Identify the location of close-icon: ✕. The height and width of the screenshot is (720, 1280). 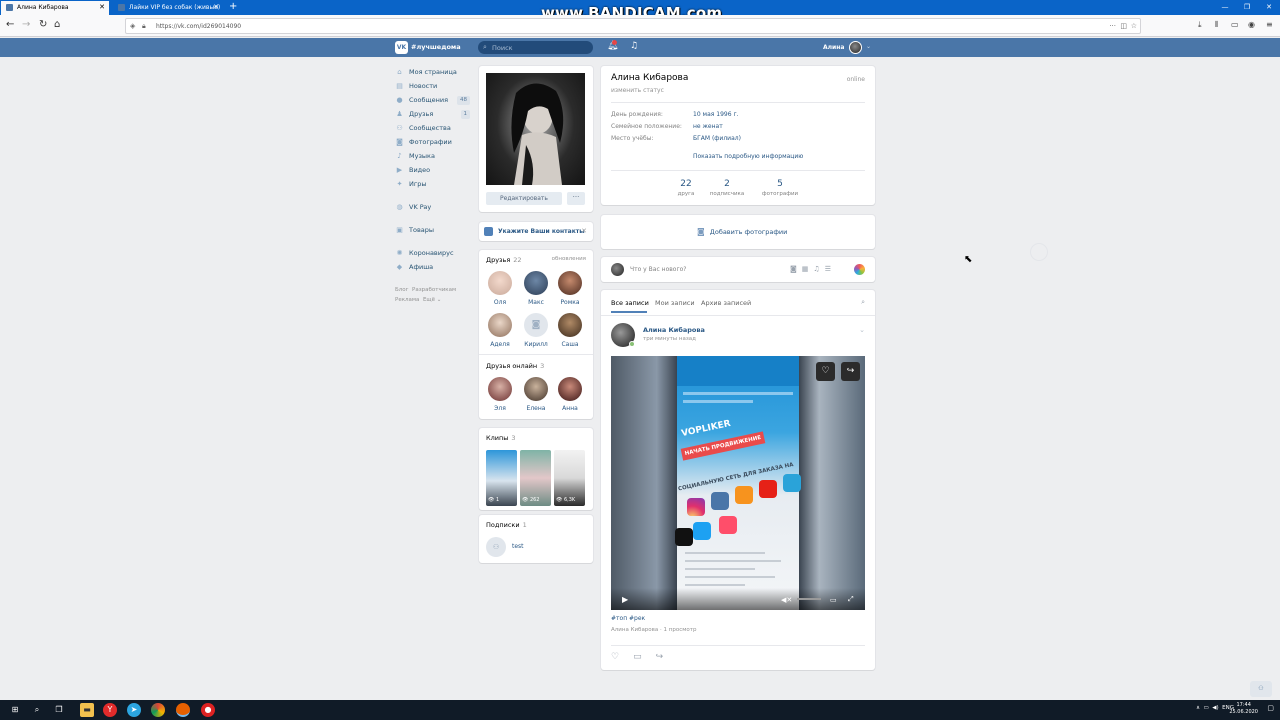
(584, 231).